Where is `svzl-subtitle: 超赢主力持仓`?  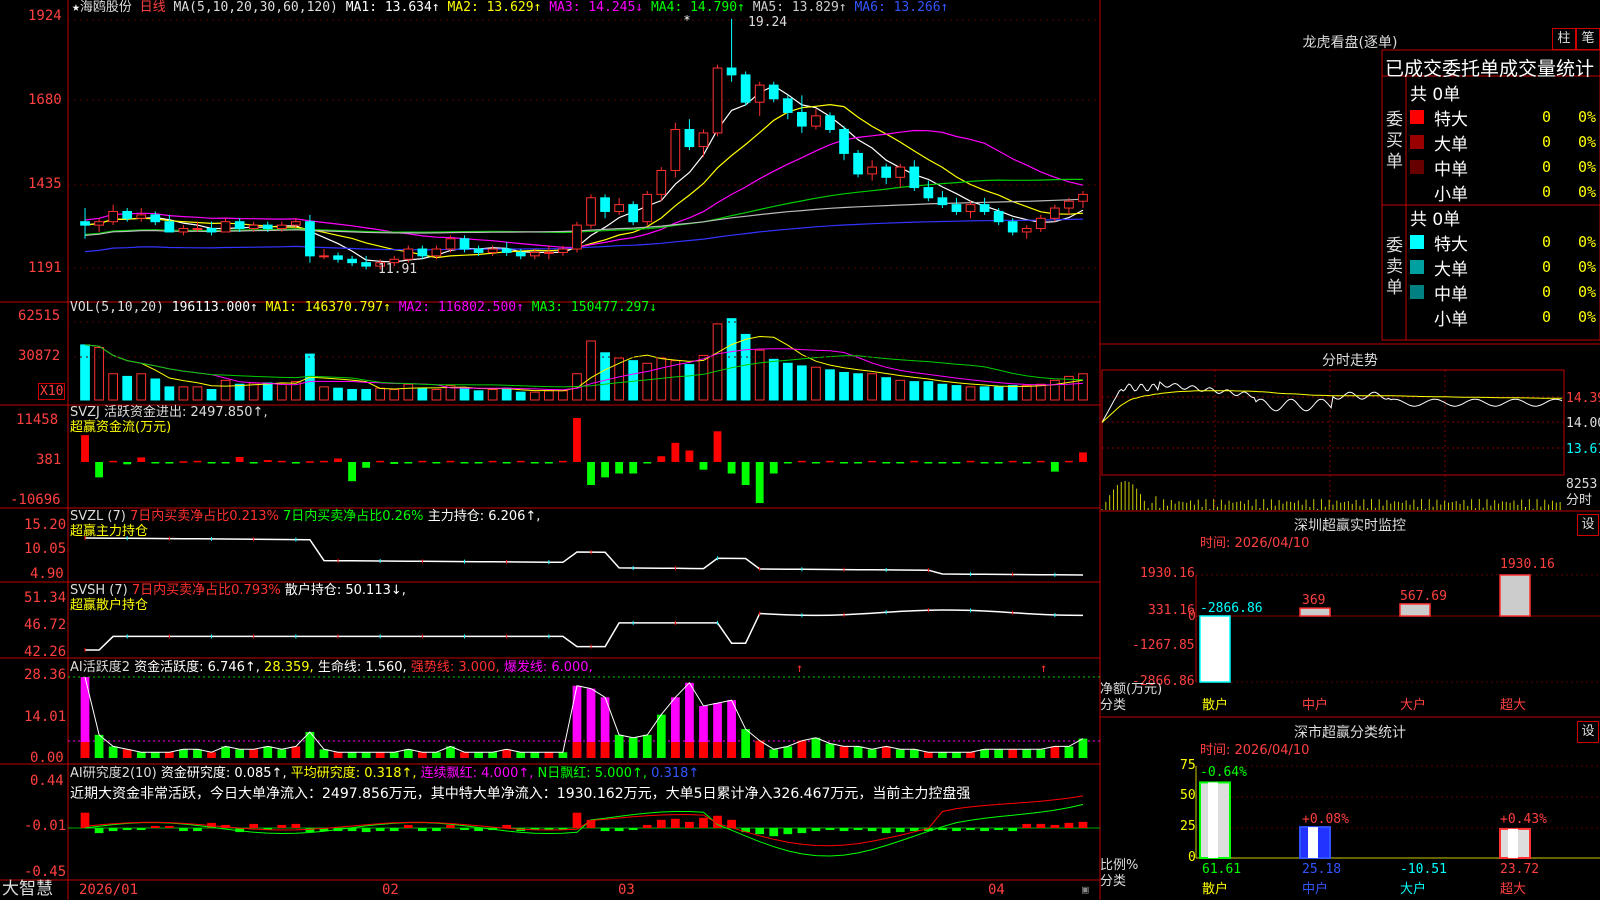 svzl-subtitle: 超赢主力持仓 is located at coordinates (109, 531).